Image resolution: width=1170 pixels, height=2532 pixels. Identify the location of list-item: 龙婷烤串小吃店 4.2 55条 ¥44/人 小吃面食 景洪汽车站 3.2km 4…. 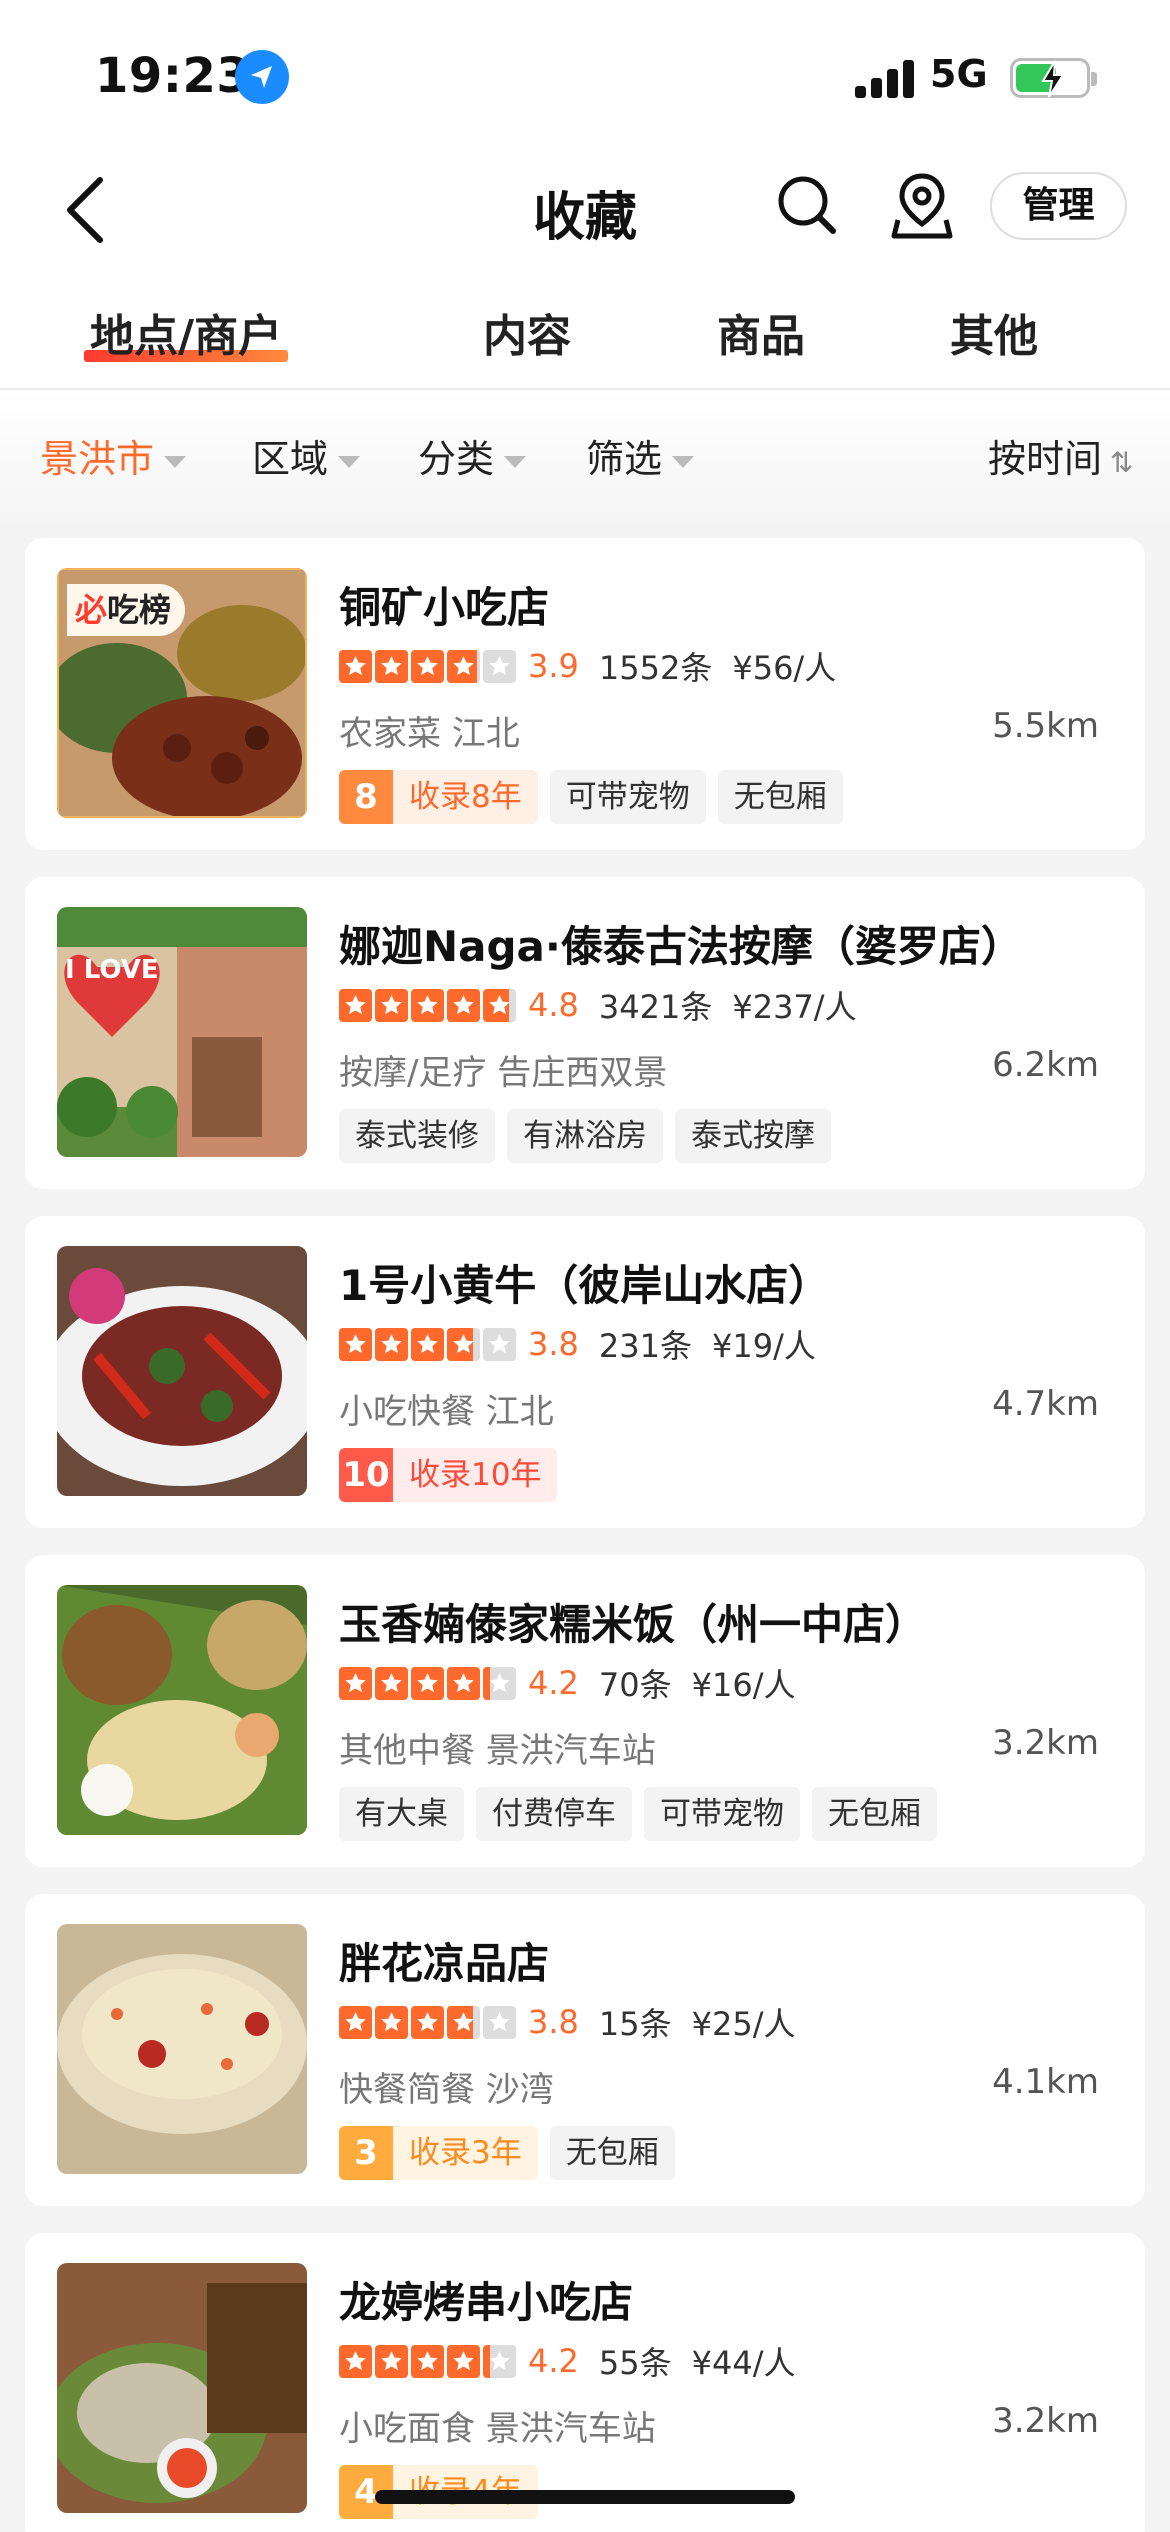
(585, 2382).